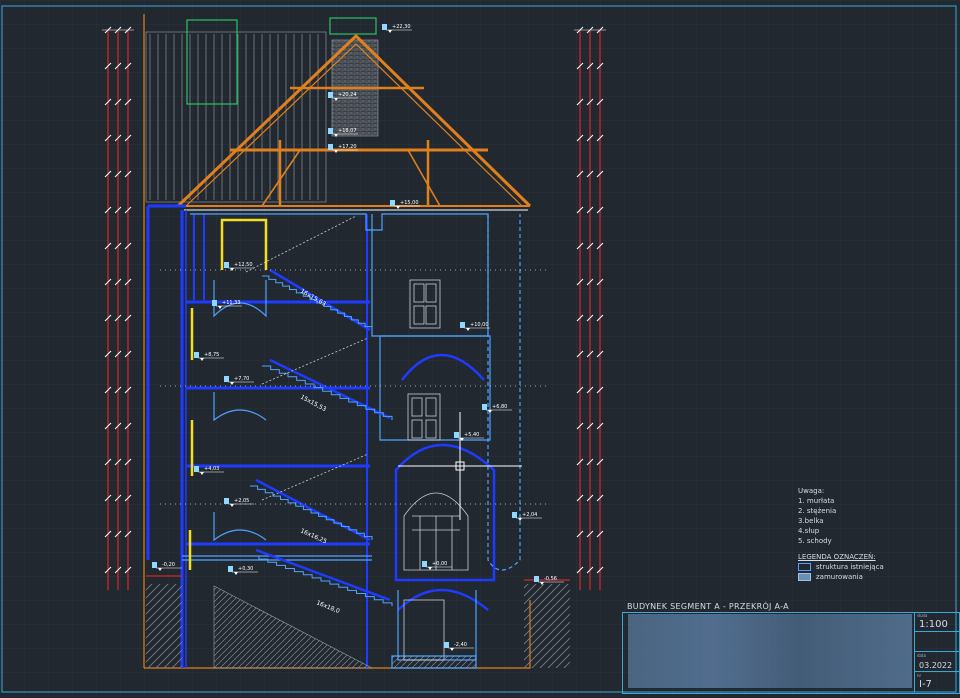 Image resolution: width=960 pixels, height=698 pixels. I want to click on legend-item-existing: struktura istniejąca, so click(858, 567).